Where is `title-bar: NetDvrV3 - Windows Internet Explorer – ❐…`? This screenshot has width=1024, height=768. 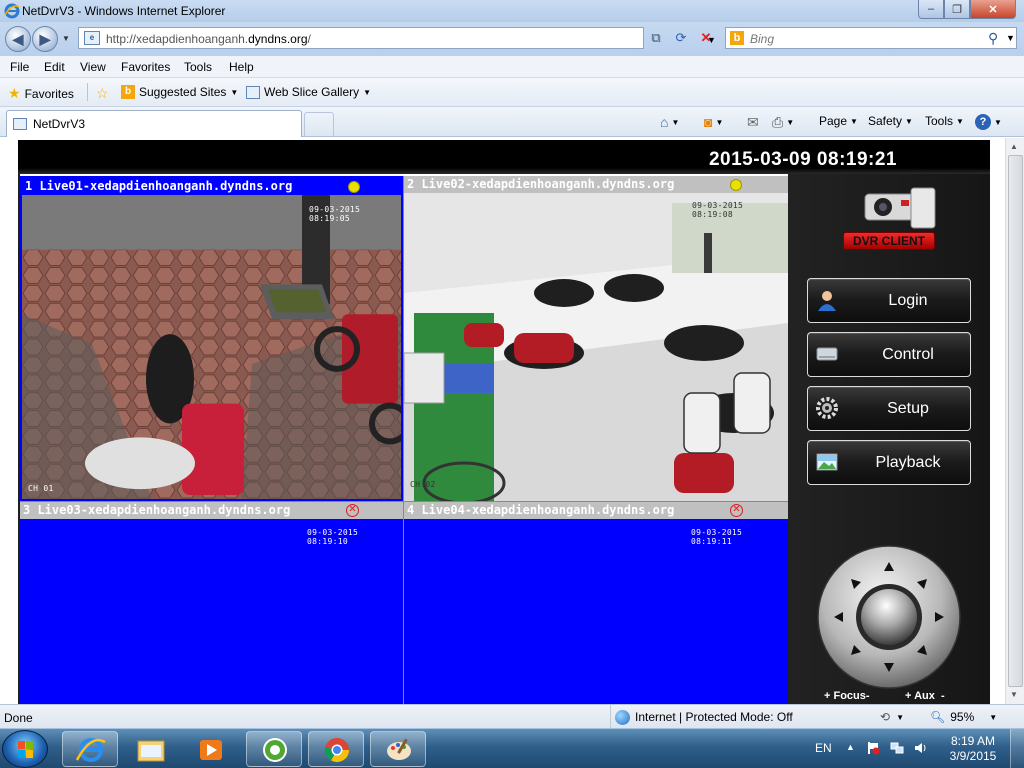
title-bar: NetDvrV3 - Windows Internet Explorer – ❐… is located at coordinates (512, 11).